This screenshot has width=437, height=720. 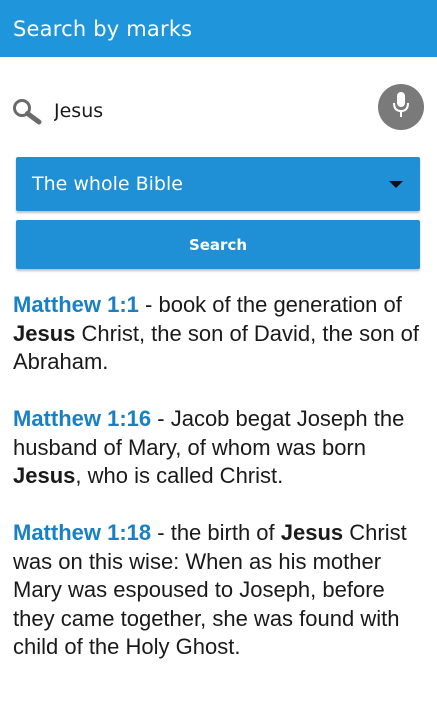 I want to click on search-button: Search, so click(x=218, y=244).